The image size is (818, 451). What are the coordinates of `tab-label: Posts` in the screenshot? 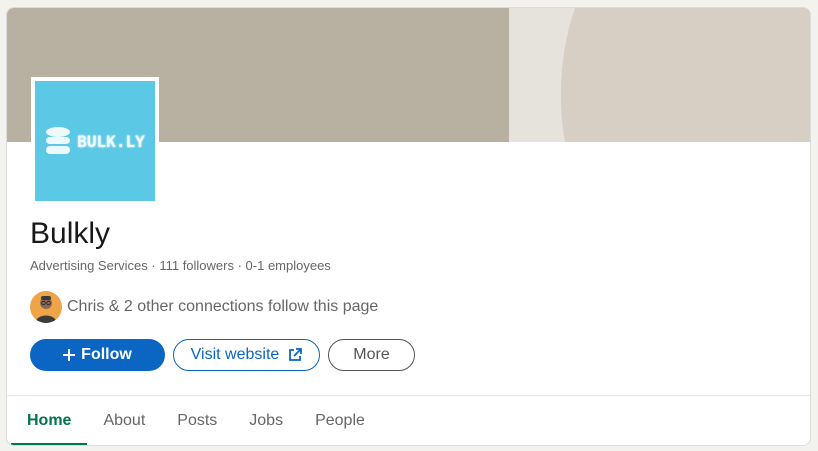 It's located at (197, 420).